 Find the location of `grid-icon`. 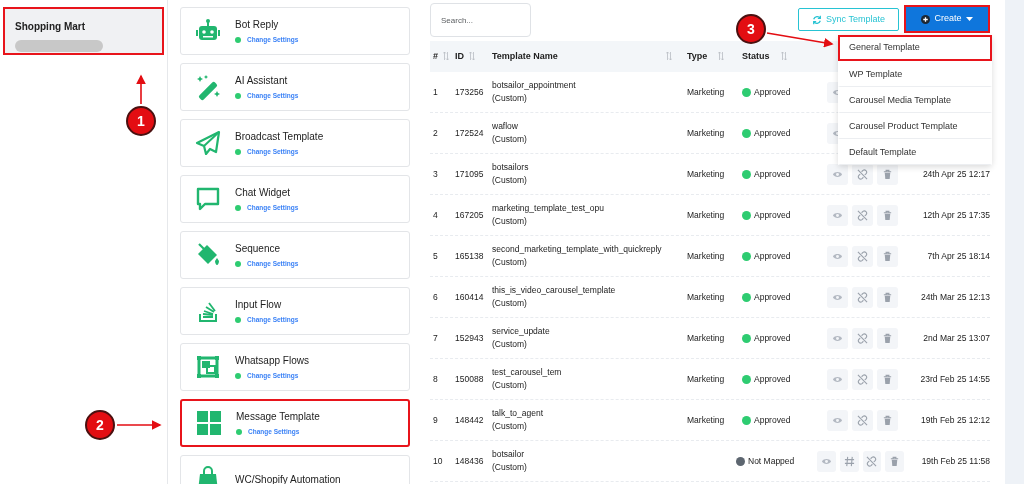

grid-icon is located at coordinates (209, 423).